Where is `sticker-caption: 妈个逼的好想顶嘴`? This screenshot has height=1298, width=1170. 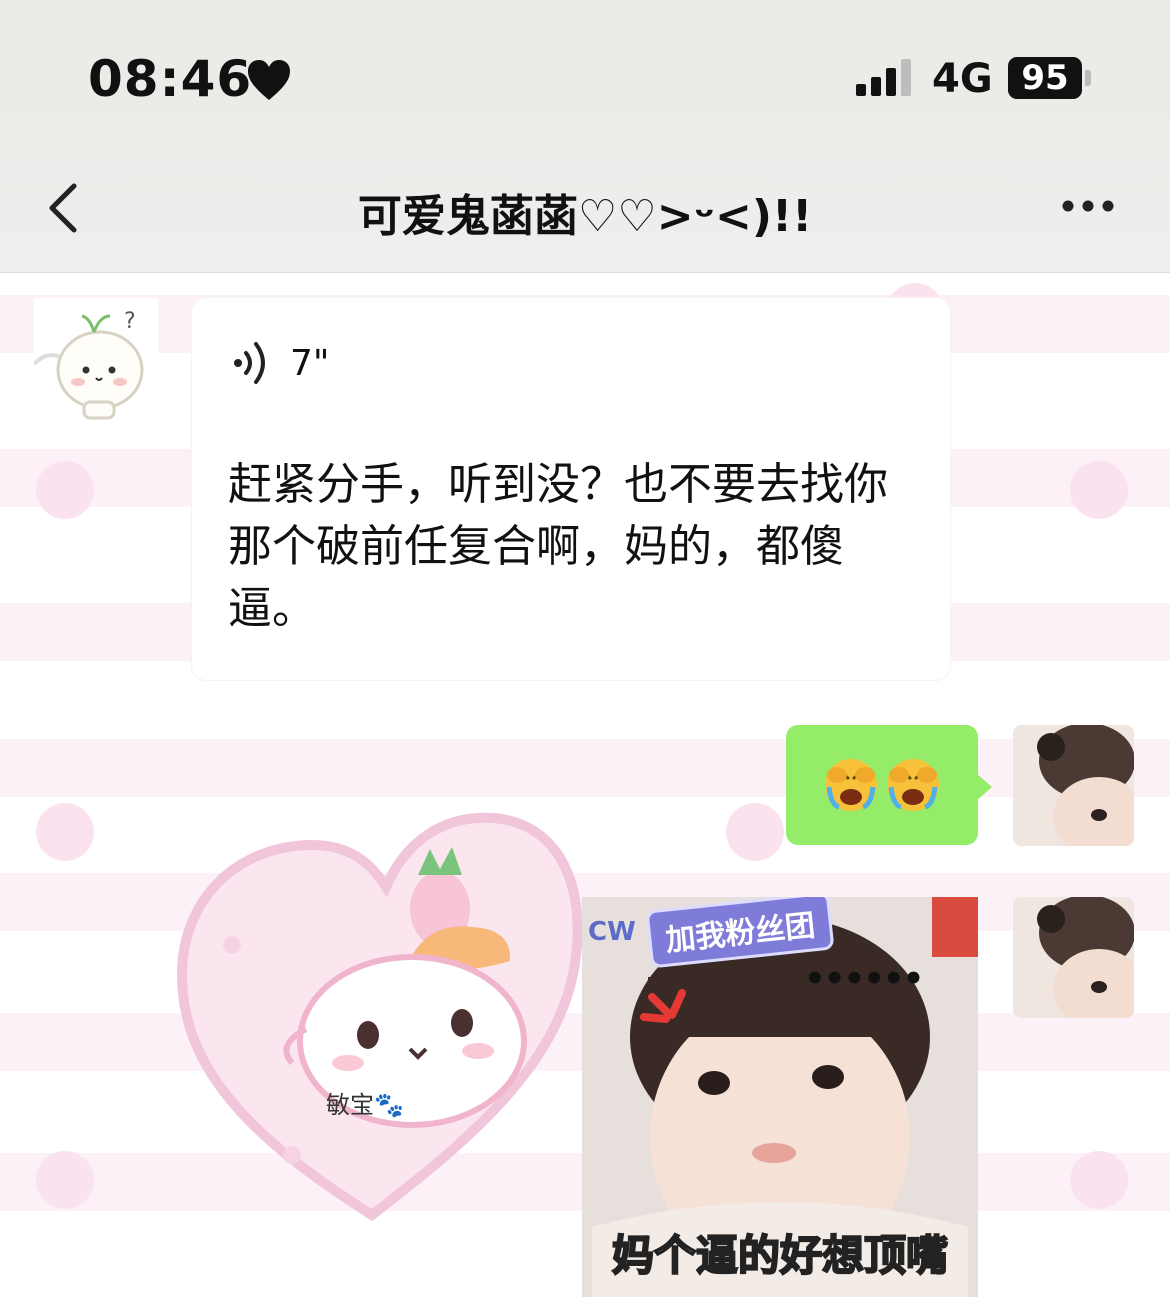 sticker-caption: 妈个逼的好想顶嘴 is located at coordinates (780, 1255).